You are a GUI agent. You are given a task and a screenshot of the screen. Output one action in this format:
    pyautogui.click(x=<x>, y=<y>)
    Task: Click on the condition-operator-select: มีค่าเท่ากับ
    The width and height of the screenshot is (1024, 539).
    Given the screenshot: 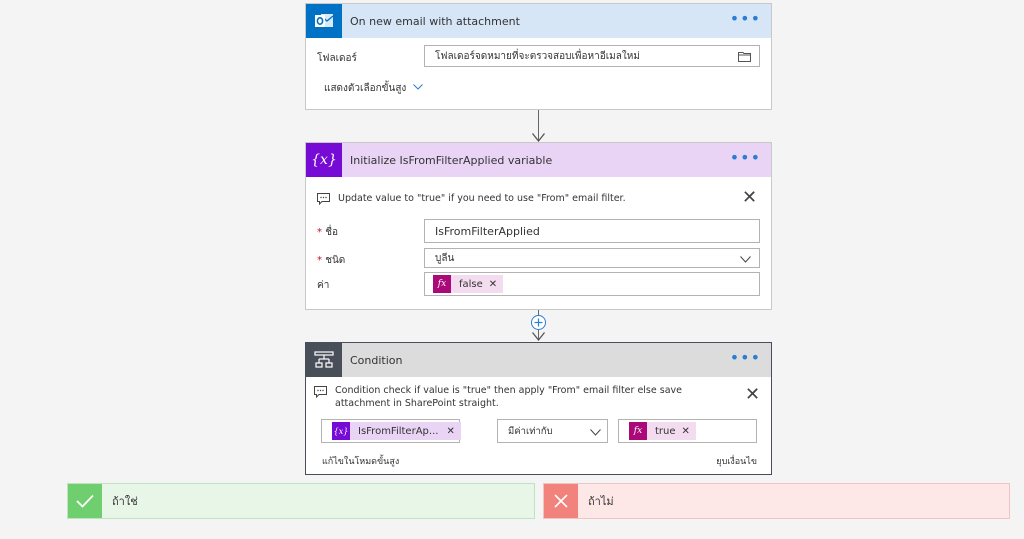 What is the action you would take?
    pyautogui.click(x=552, y=431)
    